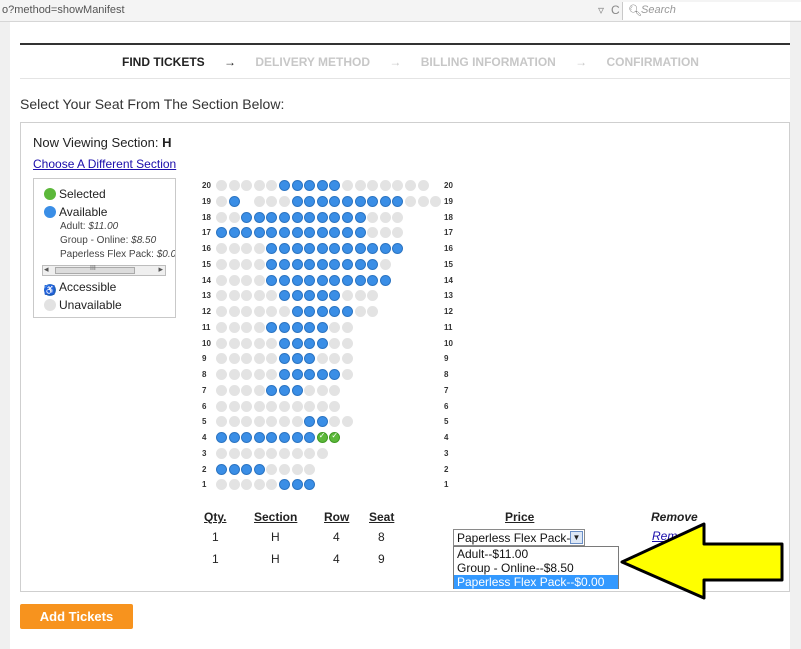  I want to click on price-select: Paperless Flex Pack-- ▼, so click(519, 537).